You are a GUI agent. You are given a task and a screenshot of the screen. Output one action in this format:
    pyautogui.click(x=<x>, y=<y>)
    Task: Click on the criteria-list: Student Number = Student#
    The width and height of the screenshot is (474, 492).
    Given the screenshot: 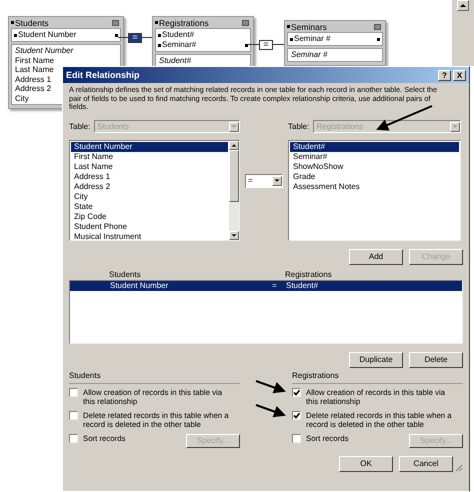 What is the action you would take?
    pyautogui.click(x=266, y=312)
    